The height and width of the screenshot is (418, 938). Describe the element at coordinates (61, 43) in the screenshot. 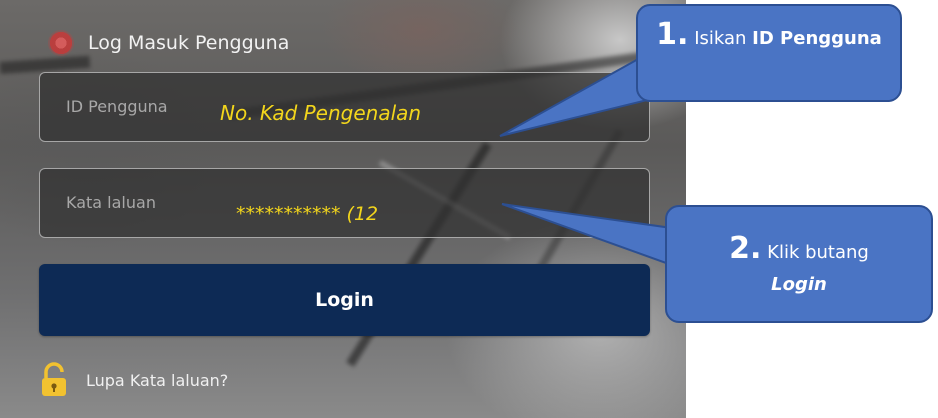

I see `brand-logo-icon` at that location.